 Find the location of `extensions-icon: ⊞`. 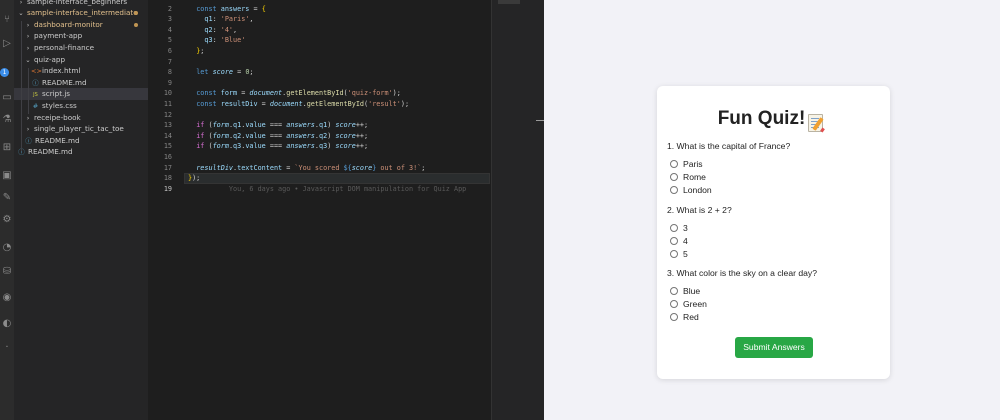

extensions-icon: ⊞ is located at coordinates (7, 148).